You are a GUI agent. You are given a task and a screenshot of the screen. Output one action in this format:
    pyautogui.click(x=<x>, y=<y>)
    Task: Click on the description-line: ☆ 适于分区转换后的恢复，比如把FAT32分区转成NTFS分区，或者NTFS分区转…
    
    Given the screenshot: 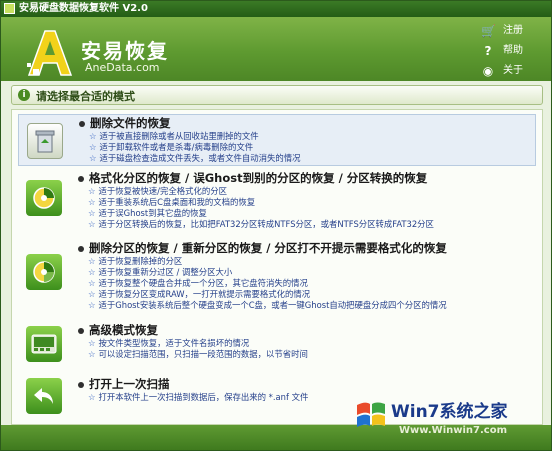 What is the action you would take?
    pyautogui.click(x=261, y=224)
    